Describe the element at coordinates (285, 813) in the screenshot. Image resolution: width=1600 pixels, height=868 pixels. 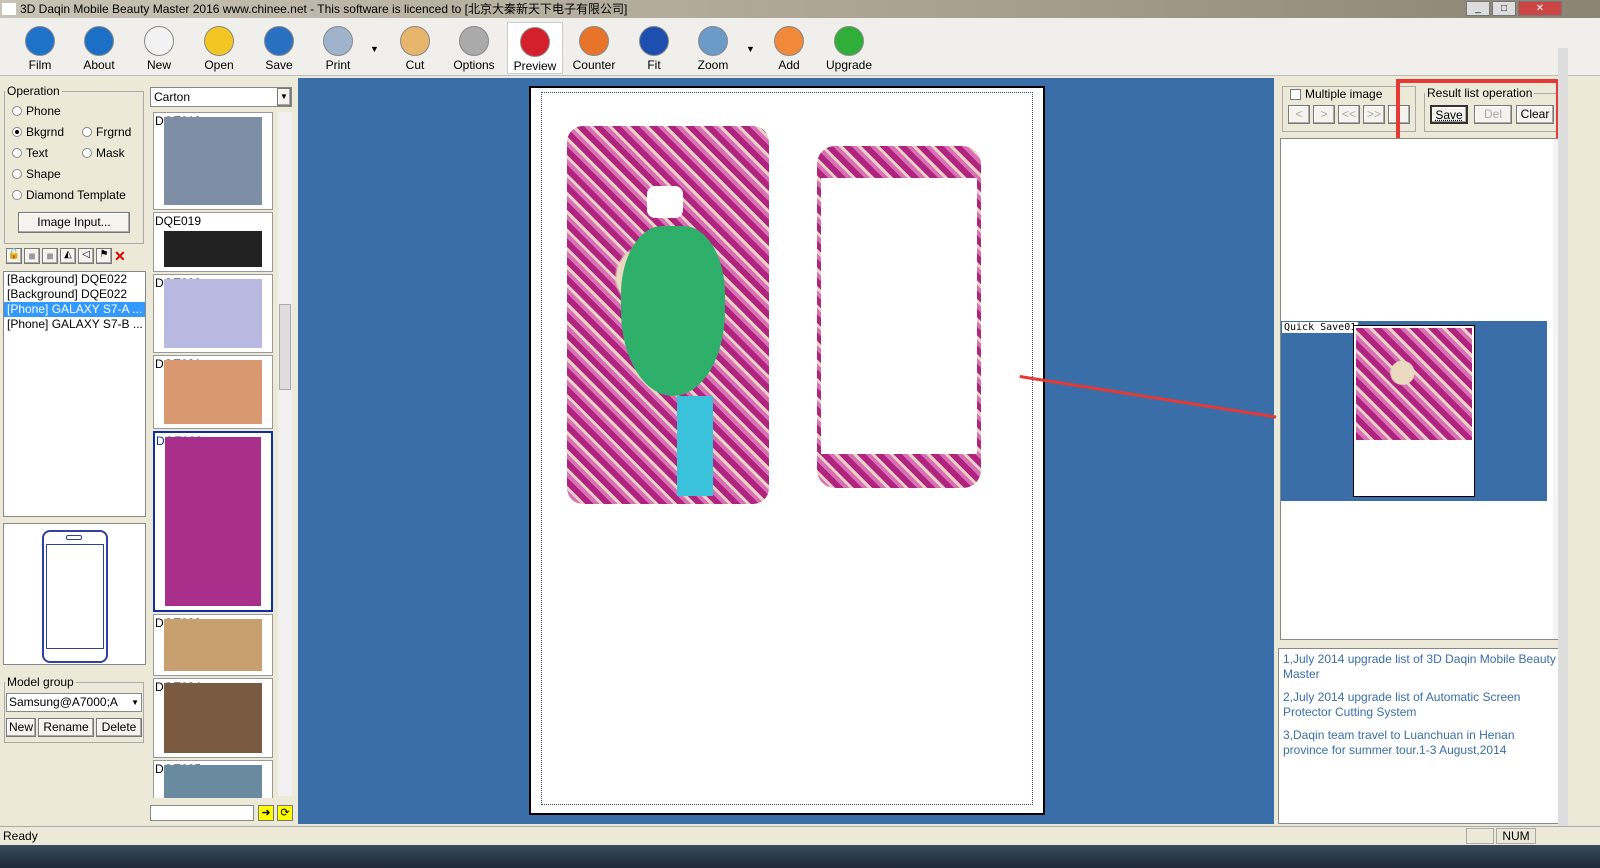
I see `refresh-icon: ⟳` at that location.